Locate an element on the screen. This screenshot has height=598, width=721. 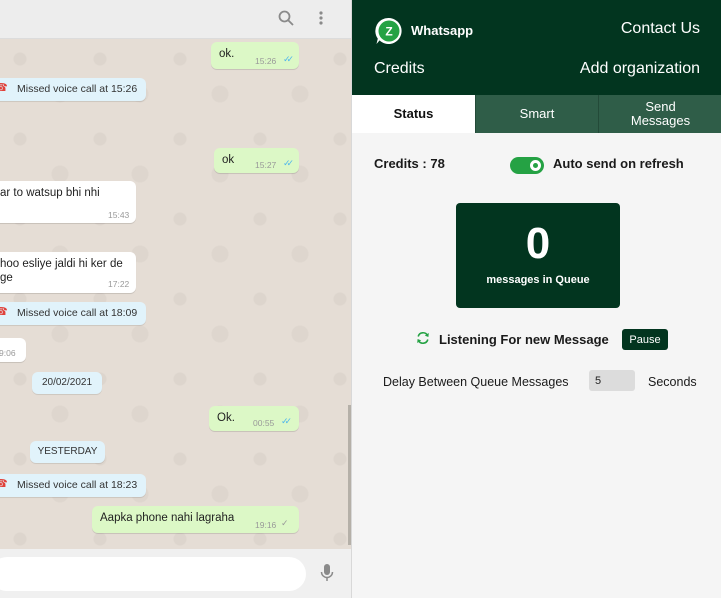
message-text: ok is located at coordinates (228, 160).